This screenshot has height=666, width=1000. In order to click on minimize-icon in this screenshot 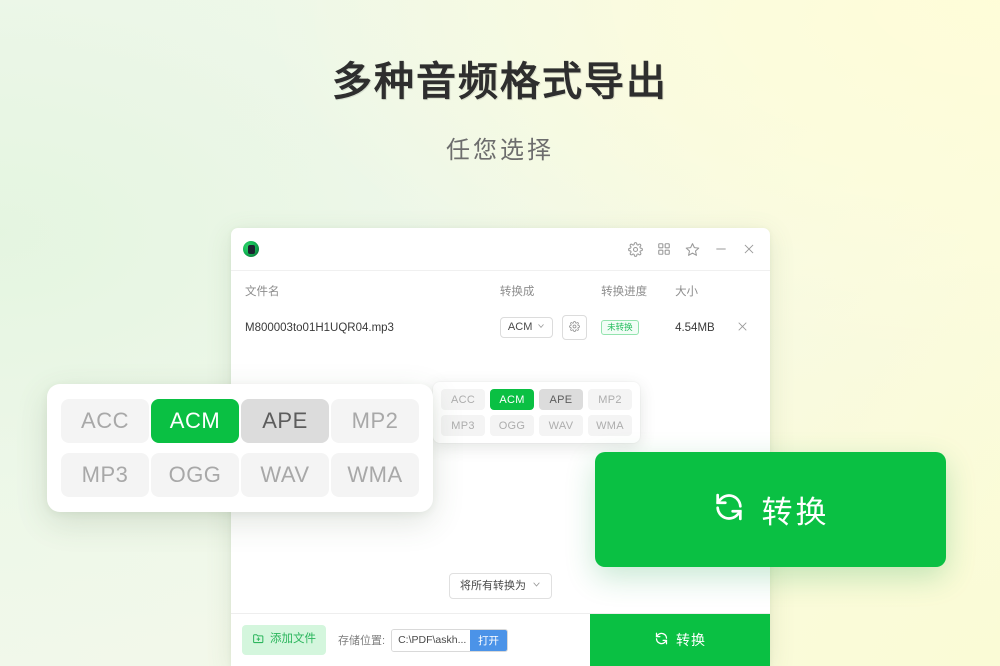, I will do `click(721, 249)`.